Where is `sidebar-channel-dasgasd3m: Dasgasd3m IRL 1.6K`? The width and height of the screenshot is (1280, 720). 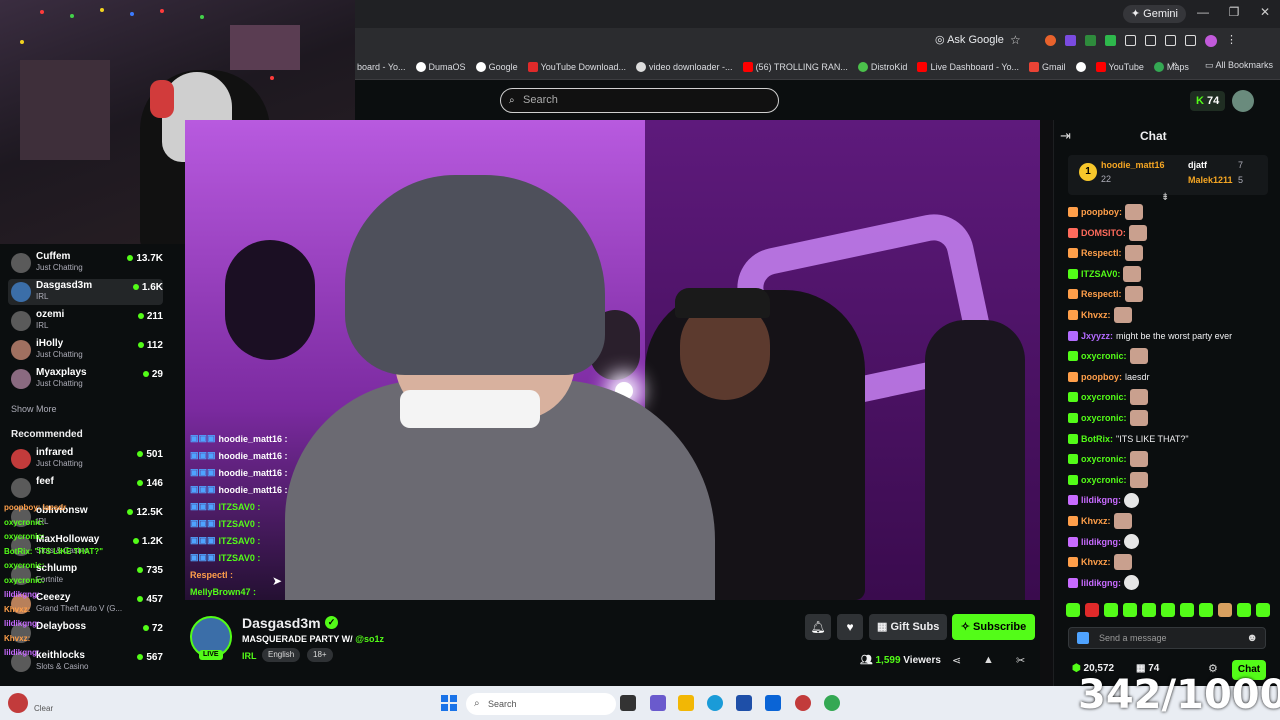 sidebar-channel-dasgasd3m: Dasgasd3m IRL 1.6K is located at coordinates (85, 292).